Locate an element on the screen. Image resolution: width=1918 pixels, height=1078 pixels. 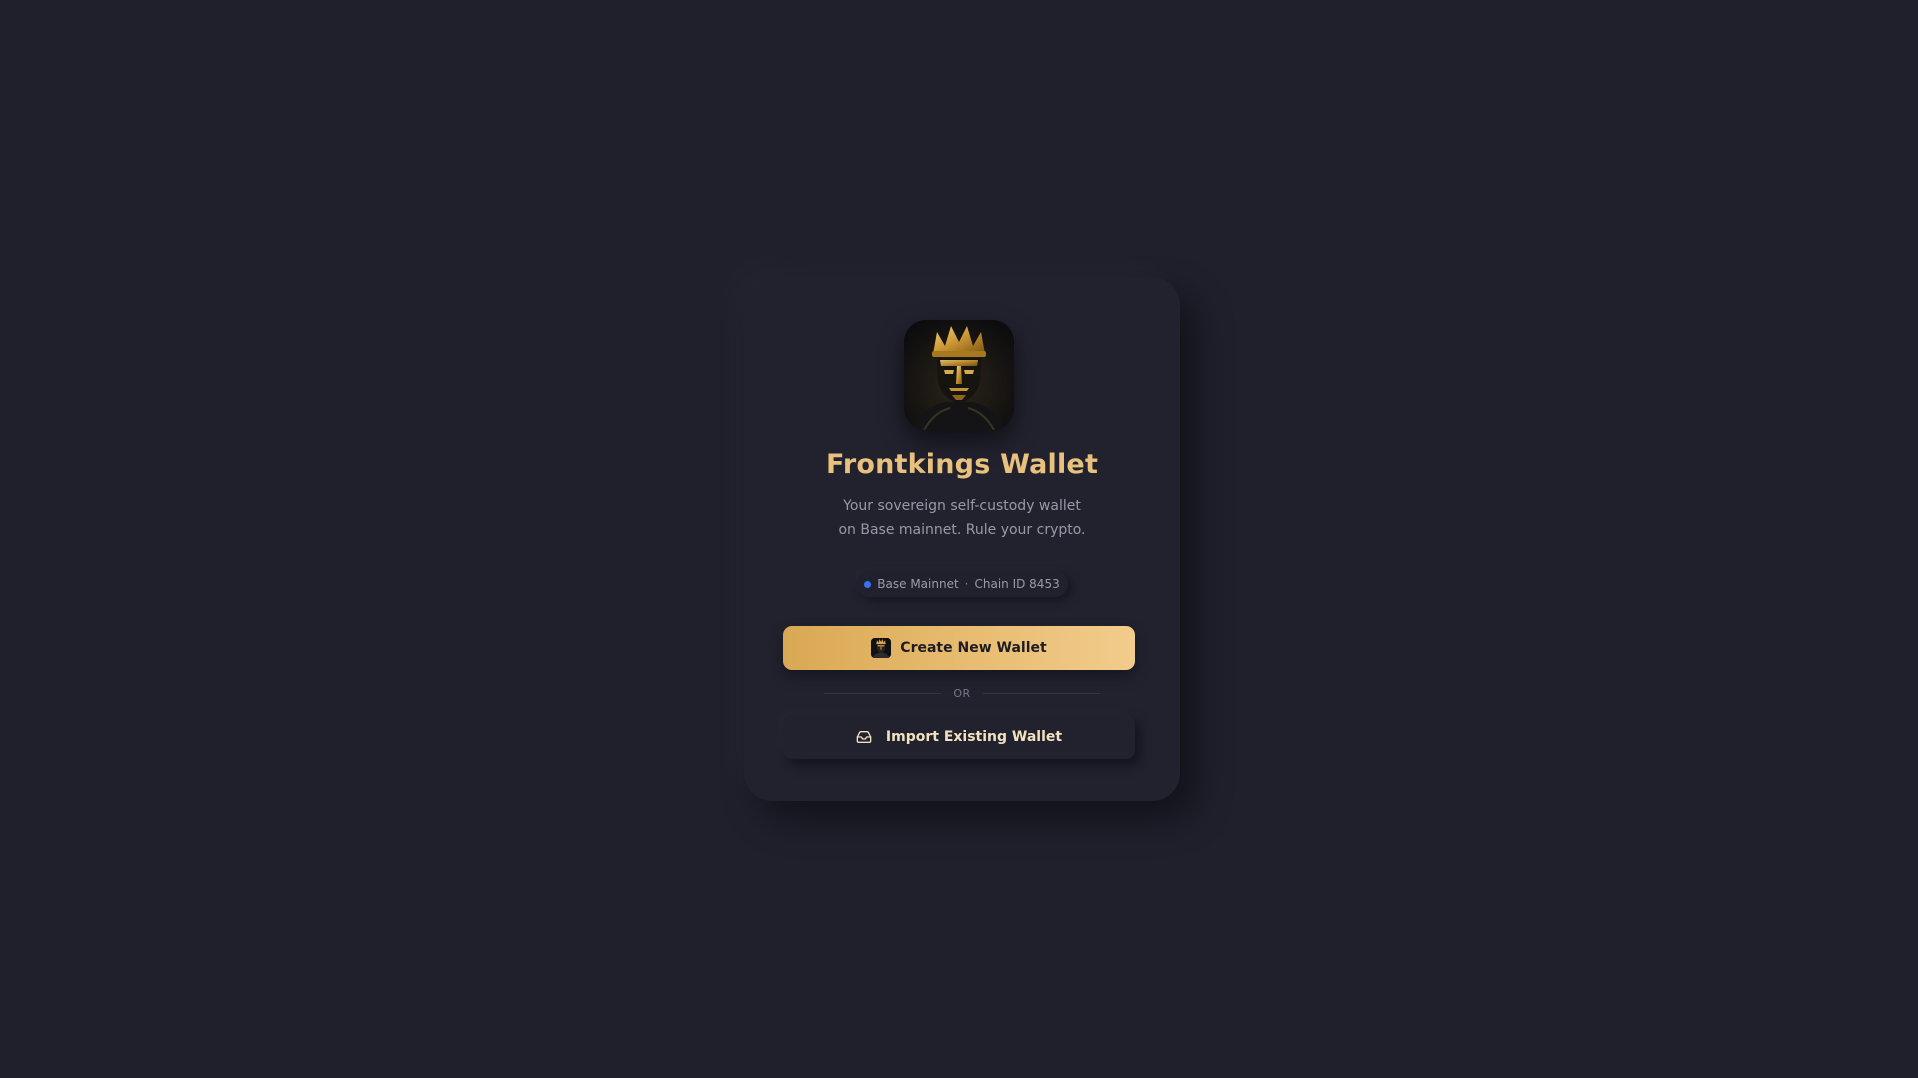
network-badge: Base Mainnet · Chain ID 8453 is located at coordinates (962, 584).